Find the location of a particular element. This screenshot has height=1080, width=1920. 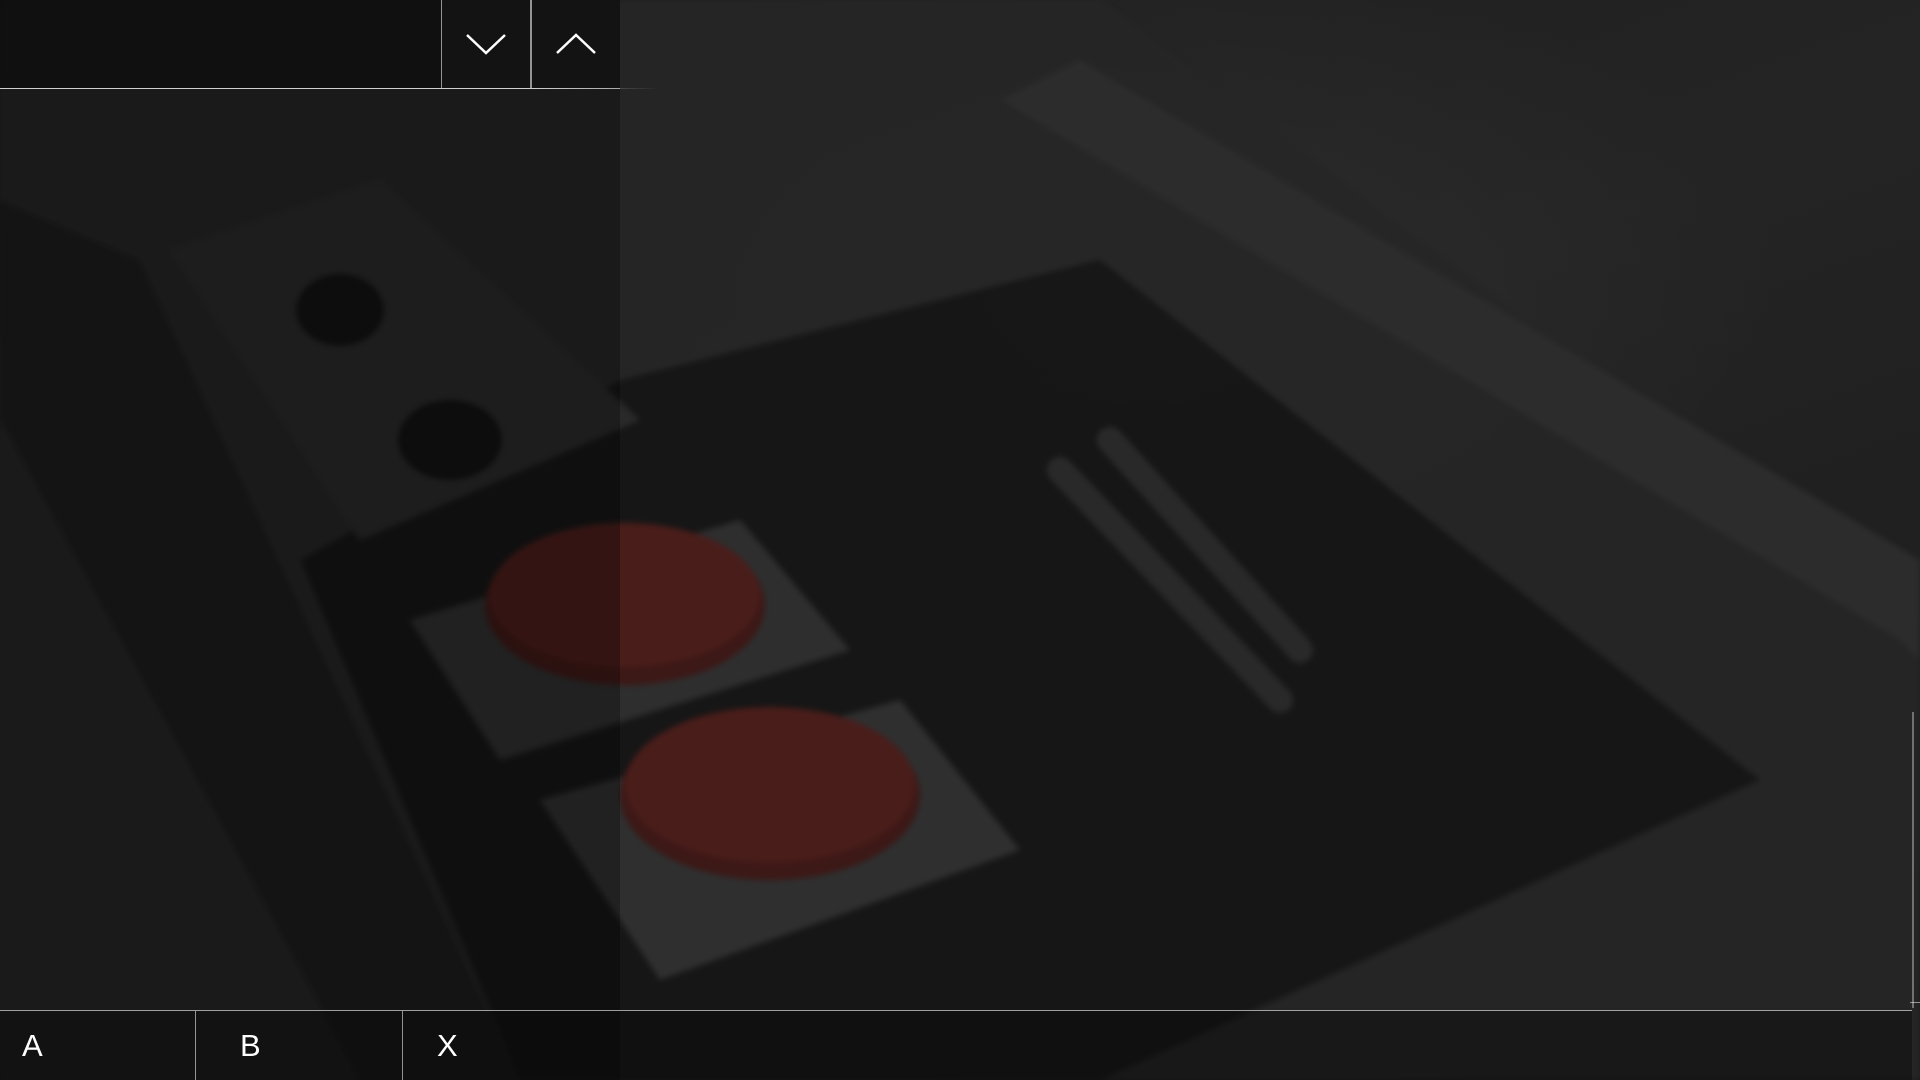

tab-a: A is located at coordinates (98, 1045).